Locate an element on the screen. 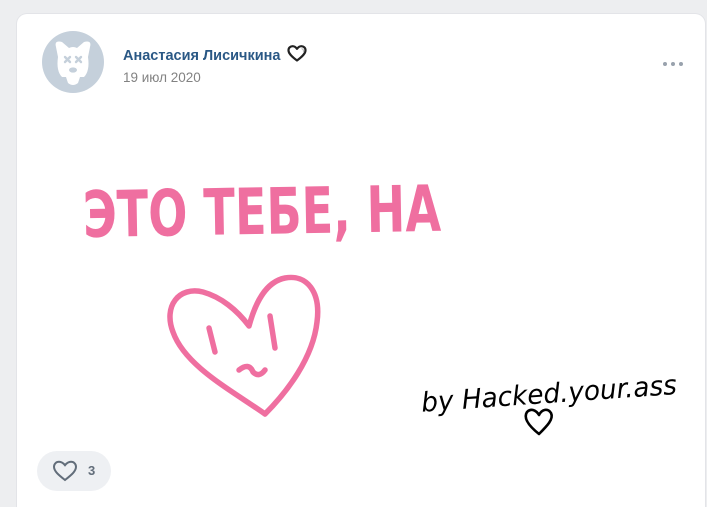 The image size is (707, 507). avatar is located at coordinates (73, 62).